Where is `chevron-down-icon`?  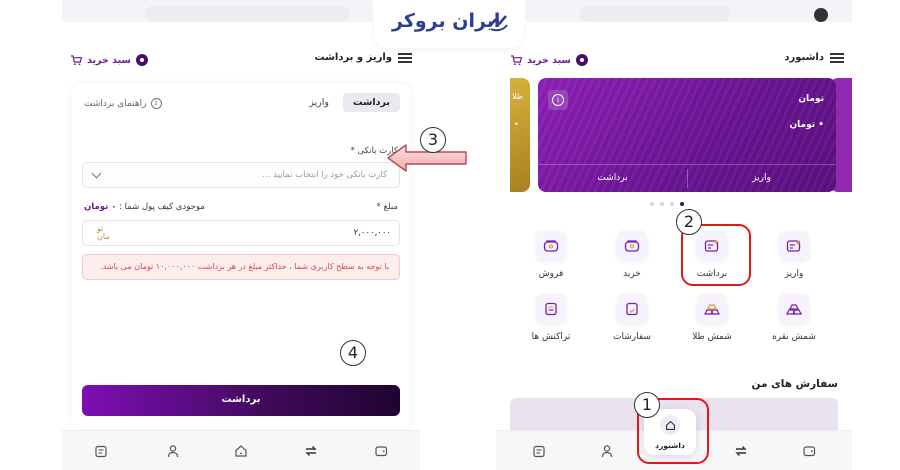 chevron-down-icon is located at coordinates (96, 173).